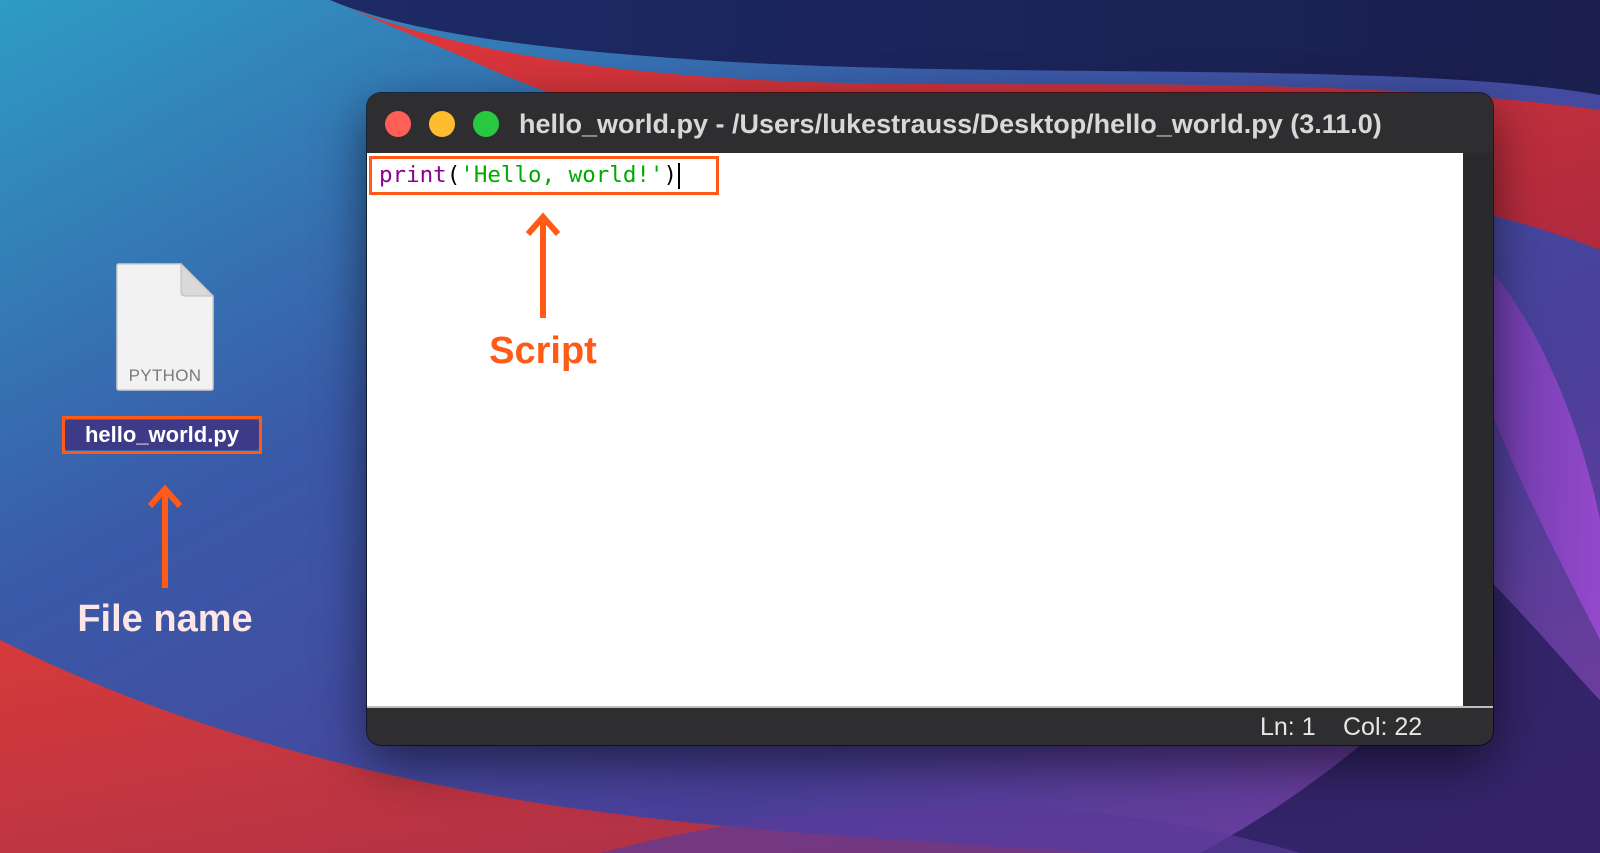  Describe the element at coordinates (679, 175) in the screenshot. I see `text-cursor` at that location.